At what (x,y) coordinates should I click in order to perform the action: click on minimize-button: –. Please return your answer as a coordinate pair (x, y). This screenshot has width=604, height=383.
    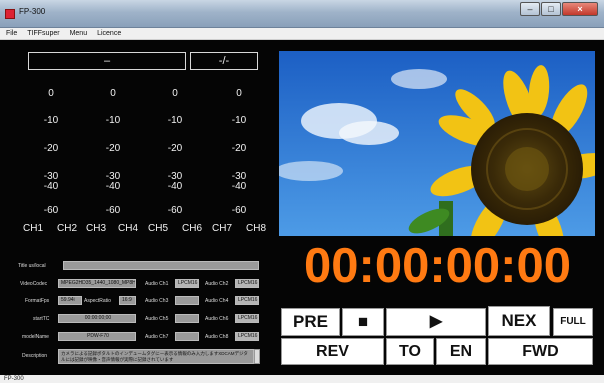
    Looking at the image, I should click on (530, 9).